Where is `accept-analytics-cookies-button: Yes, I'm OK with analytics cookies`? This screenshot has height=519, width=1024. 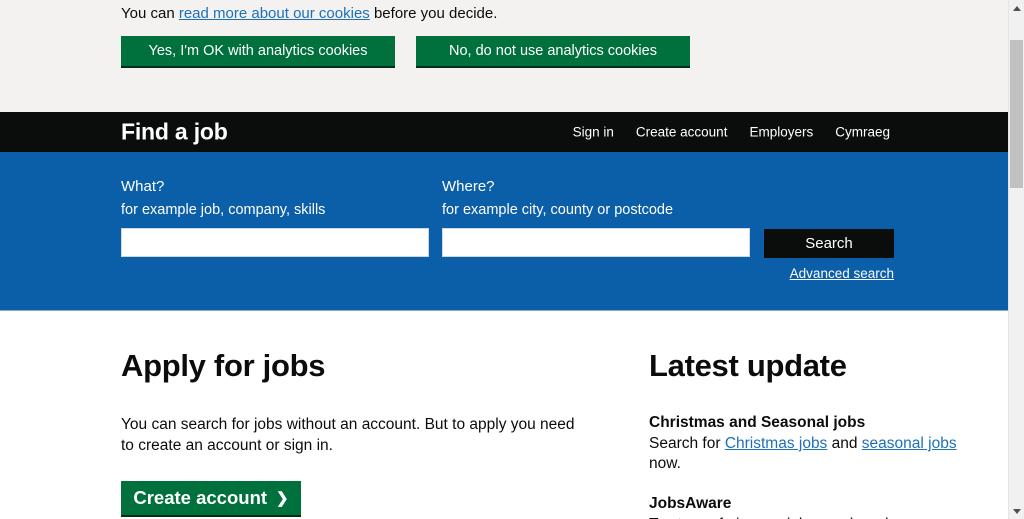
accept-analytics-cookies-button: Yes, I'm OK with analytics cookies is located at coordinates (258, 52).